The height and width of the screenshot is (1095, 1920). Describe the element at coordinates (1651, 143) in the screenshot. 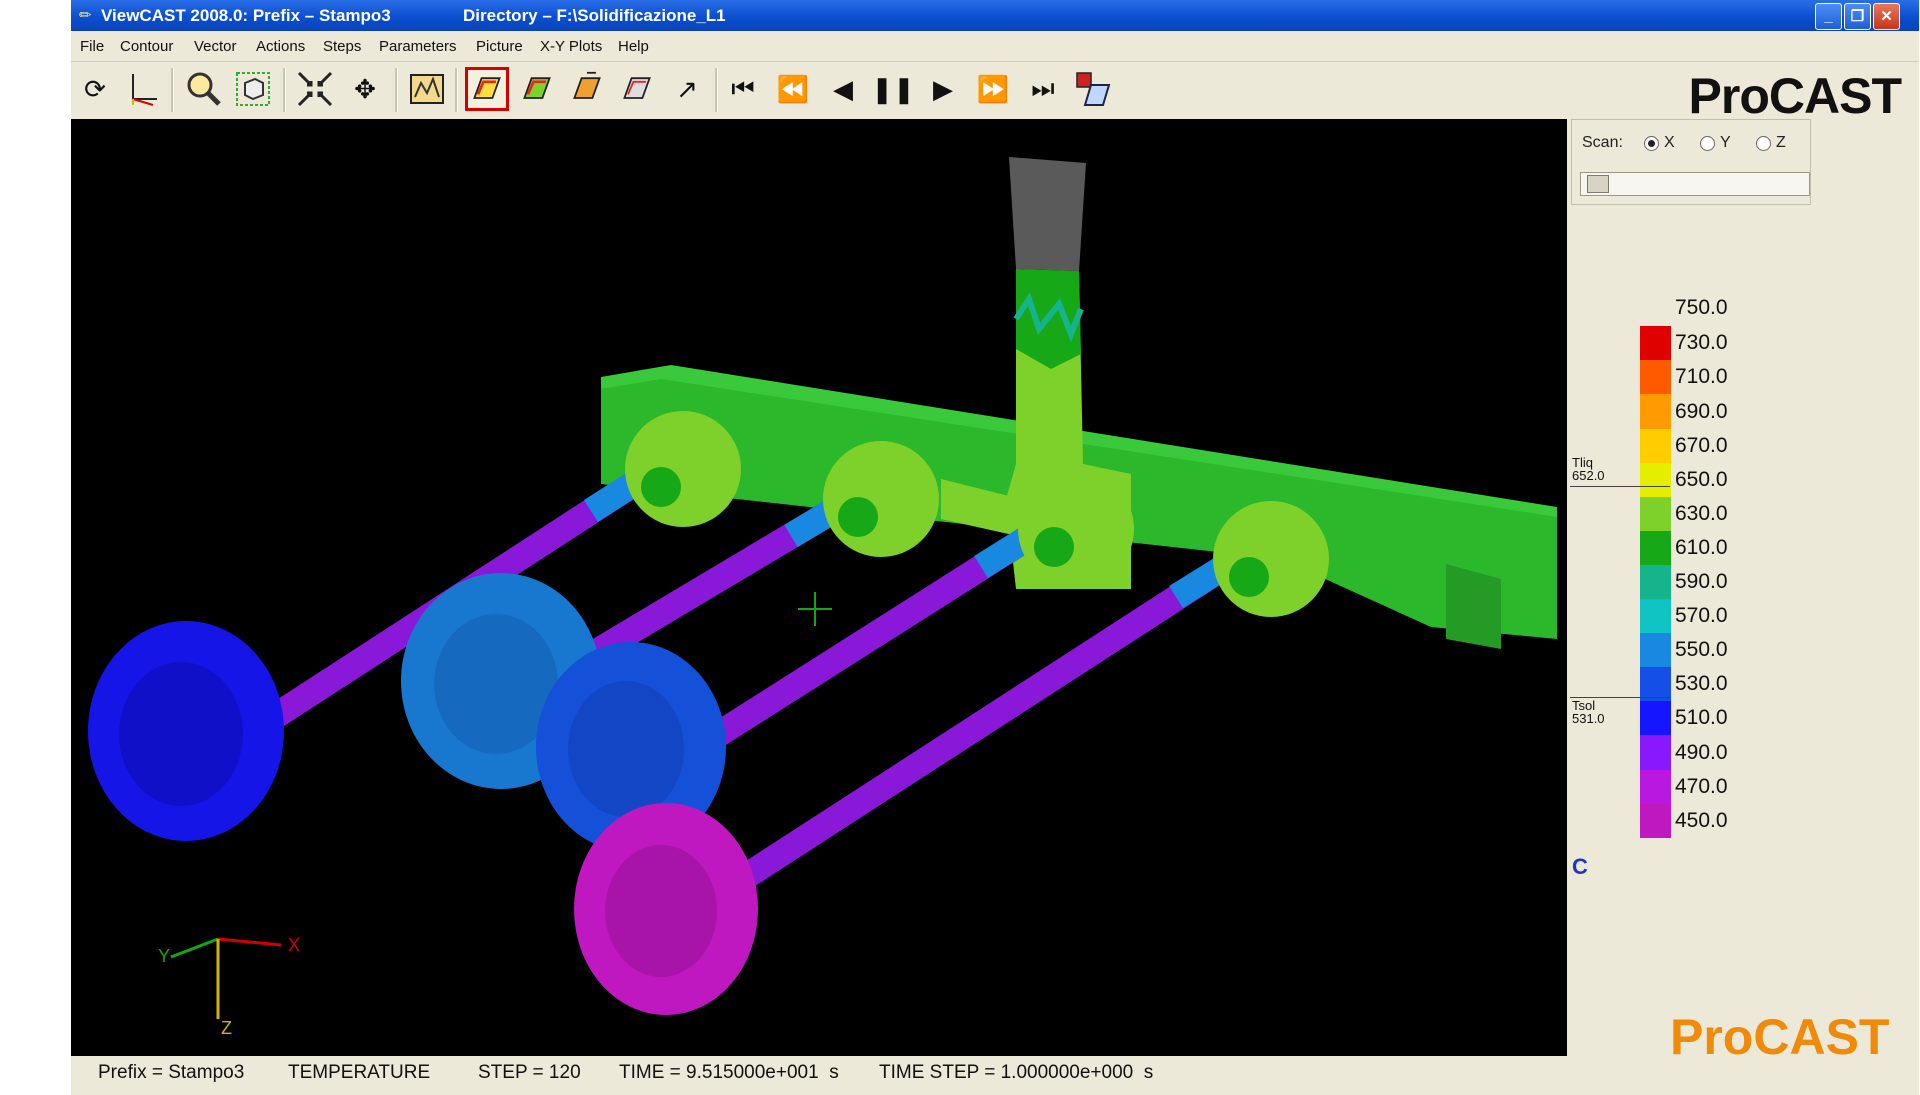

I see `scan-x-radio` at that location.